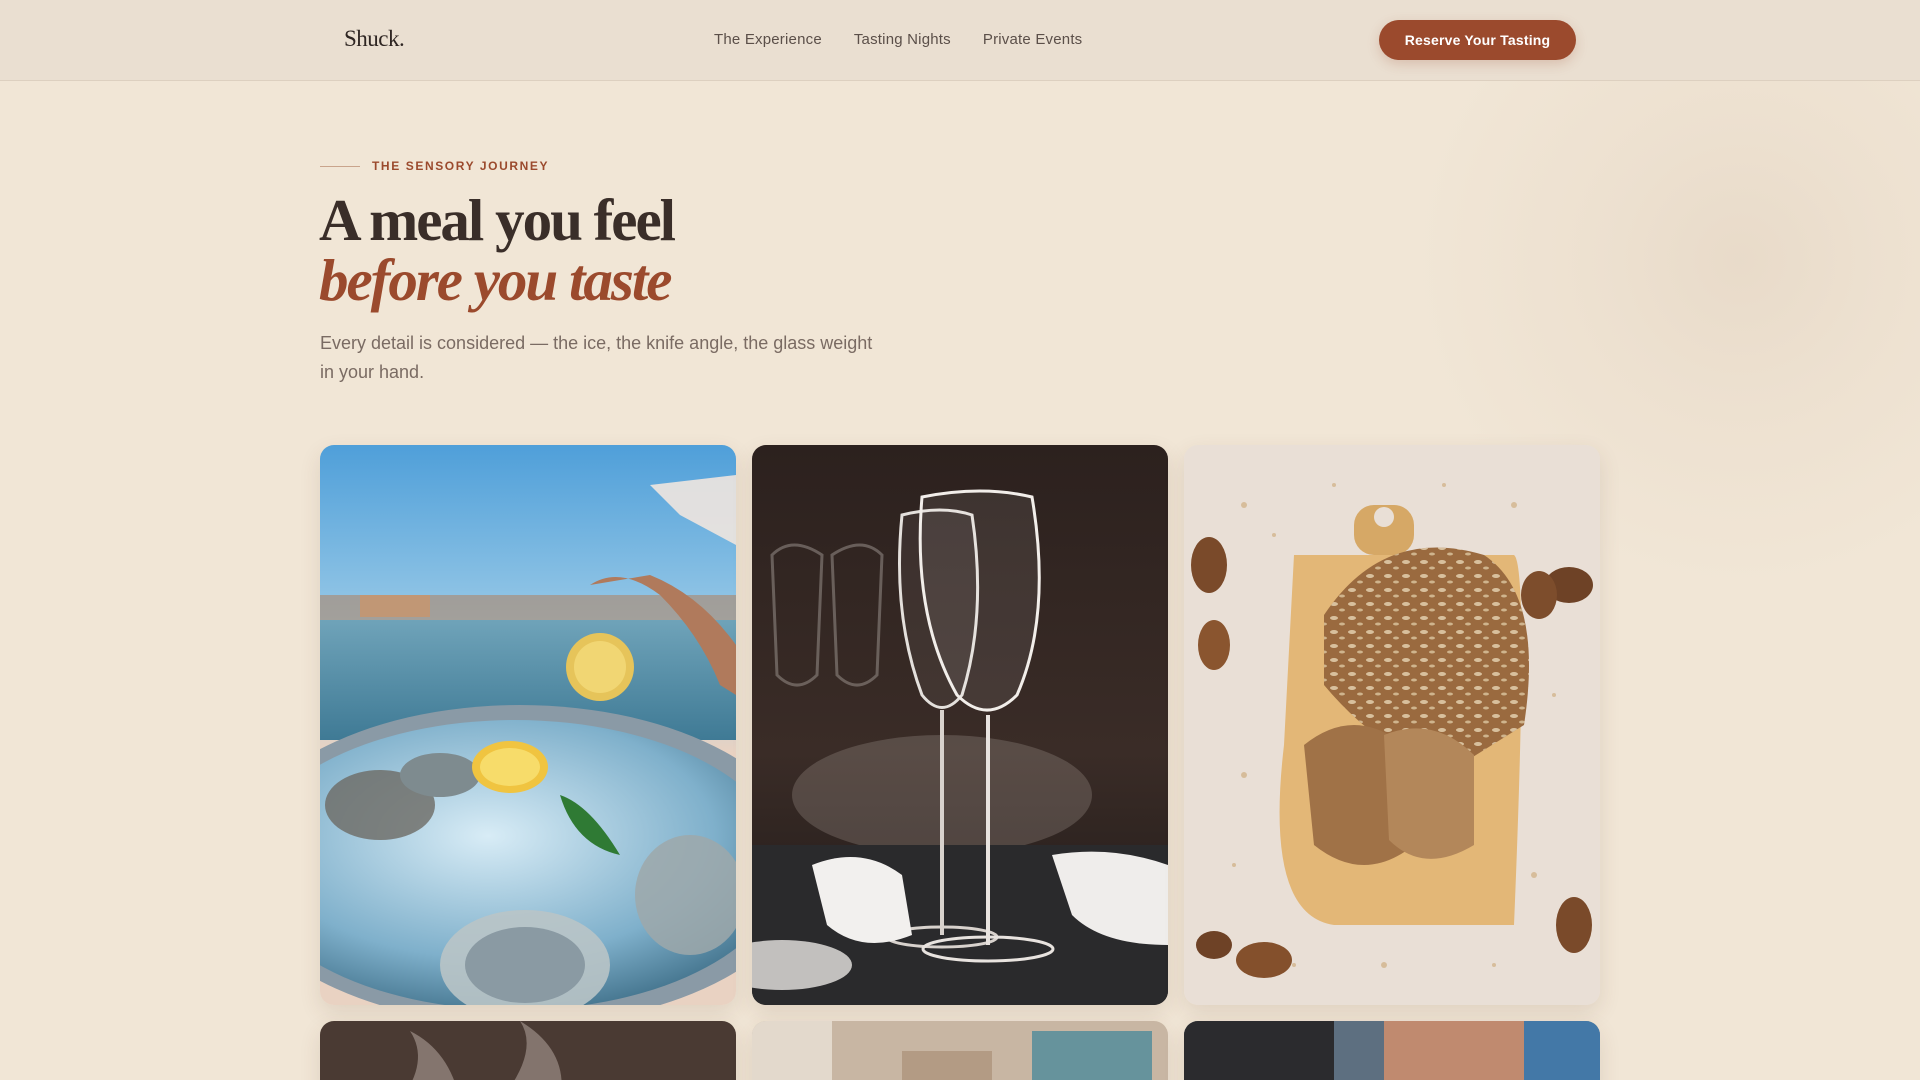 Image resolution: width=1920 pixels, height=1080 pixels. I want to click on eyebrow-text: THE SENSORY JOURNEY, so click(461, 166).